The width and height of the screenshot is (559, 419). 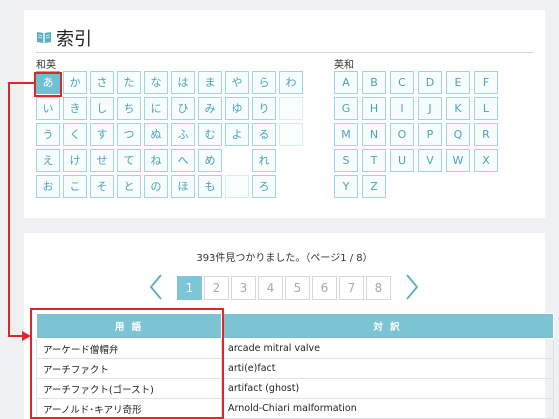 What do you see at coordinates (102, 186) in the screenshot?
I see `kana-key: そ` at bounding box center [102, 186].